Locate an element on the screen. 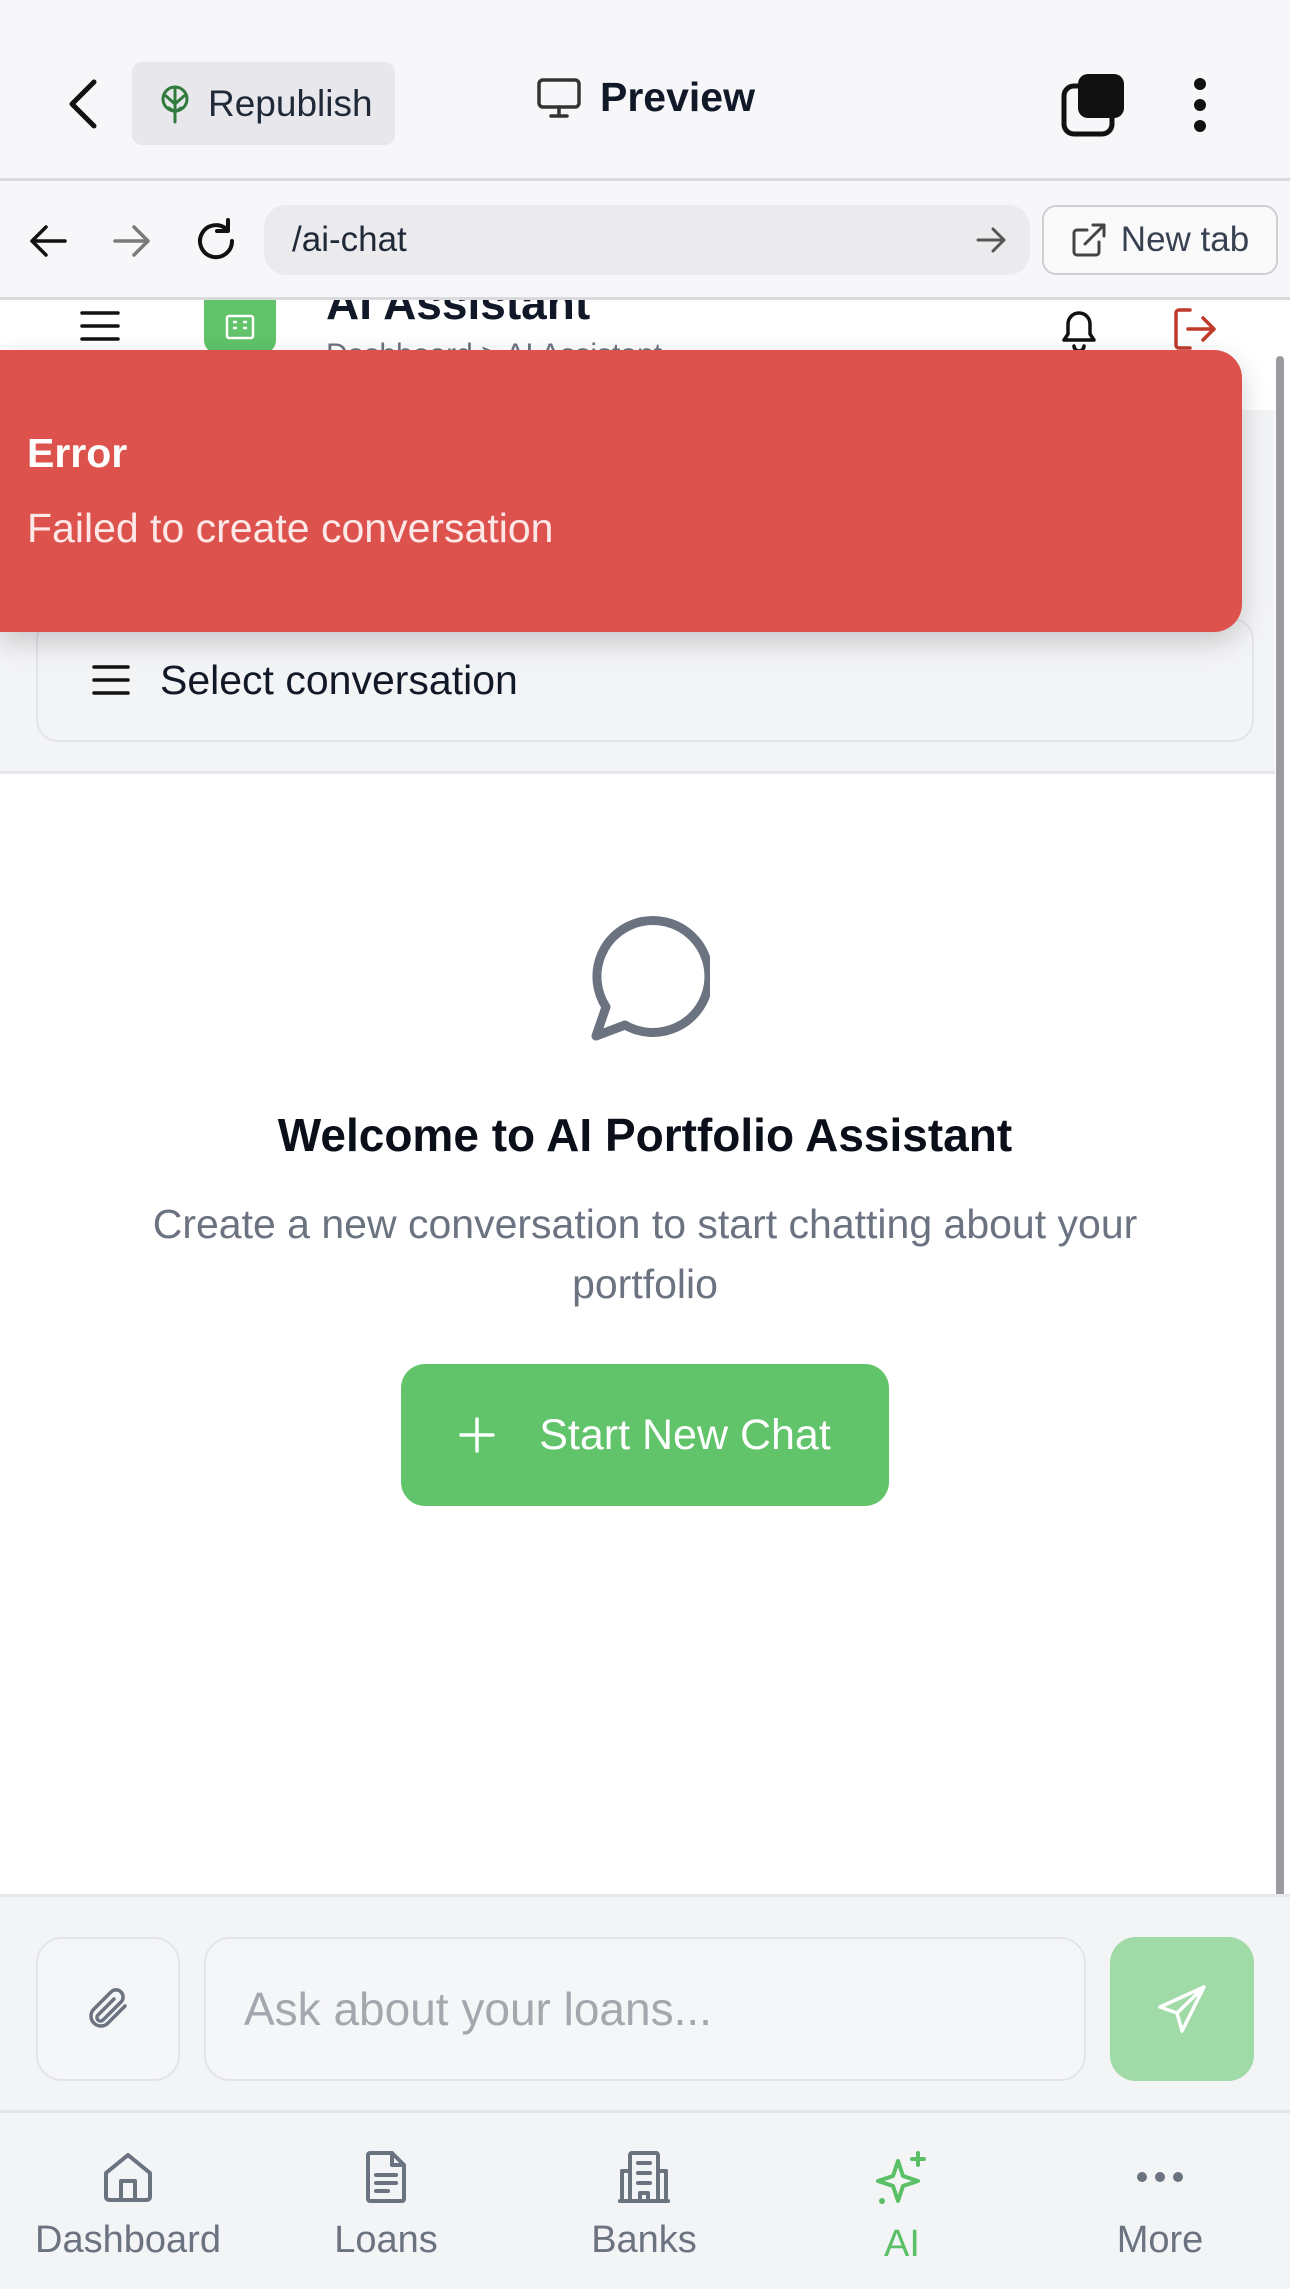 This screenshot has height=2289, width=1290. welcome-title: Welcome to AI Portfolio Assistant is located at coordinates (645, 1135).